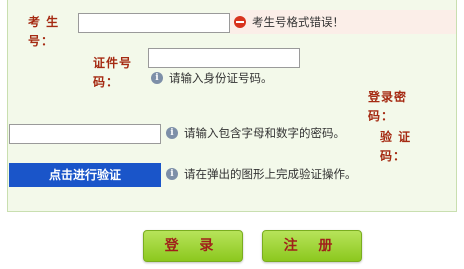 Image resolution: width=464 pixels, height=269 pixels. I want to click on password-hint-text: 请输入包含字母和数字的密码。, so click(264, 133).